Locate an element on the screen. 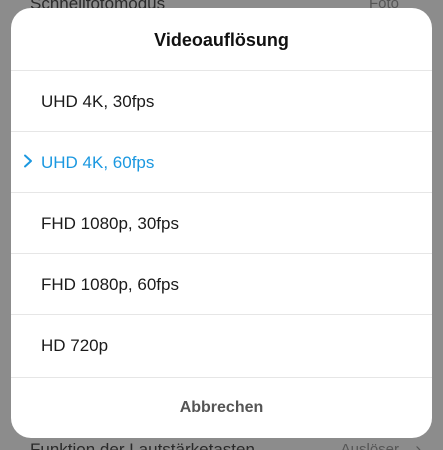 This screenshot has height=450, width=443. cancel-label: Abbrechen is located at coordinates (221, 407).